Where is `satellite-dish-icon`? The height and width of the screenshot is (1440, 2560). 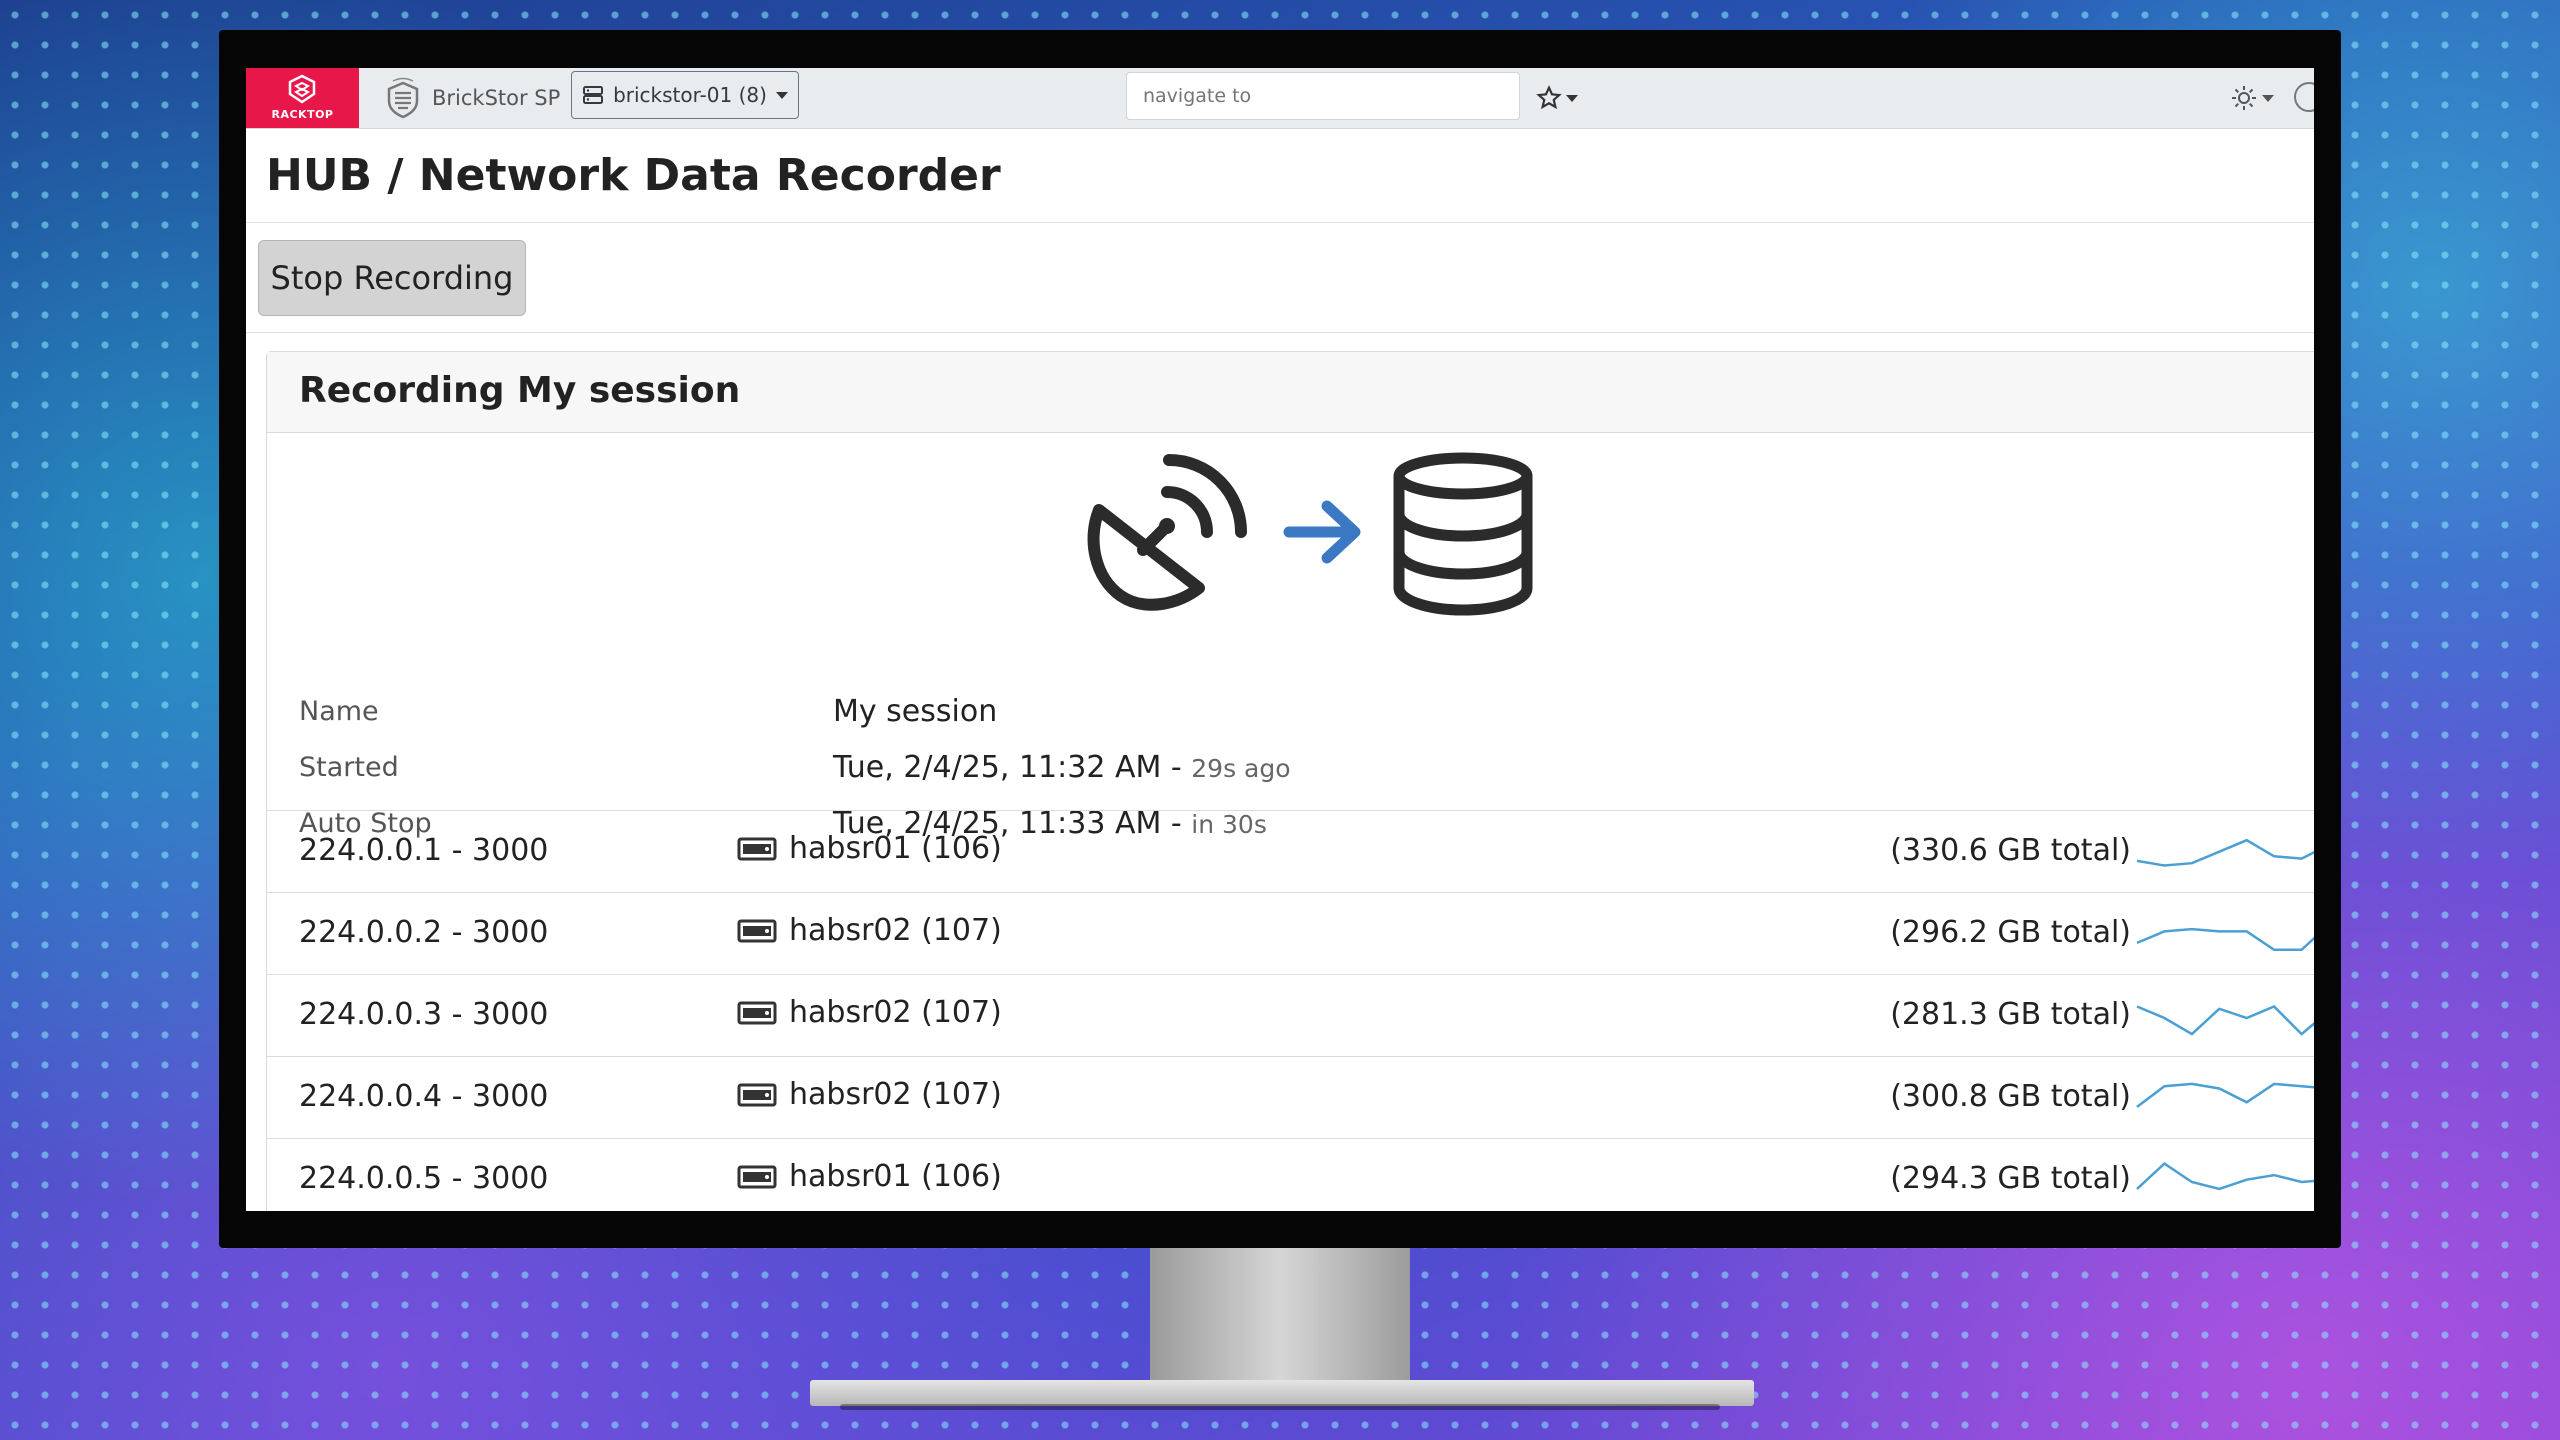 satellite-dish-icon is located at coordinates (1167, 532).